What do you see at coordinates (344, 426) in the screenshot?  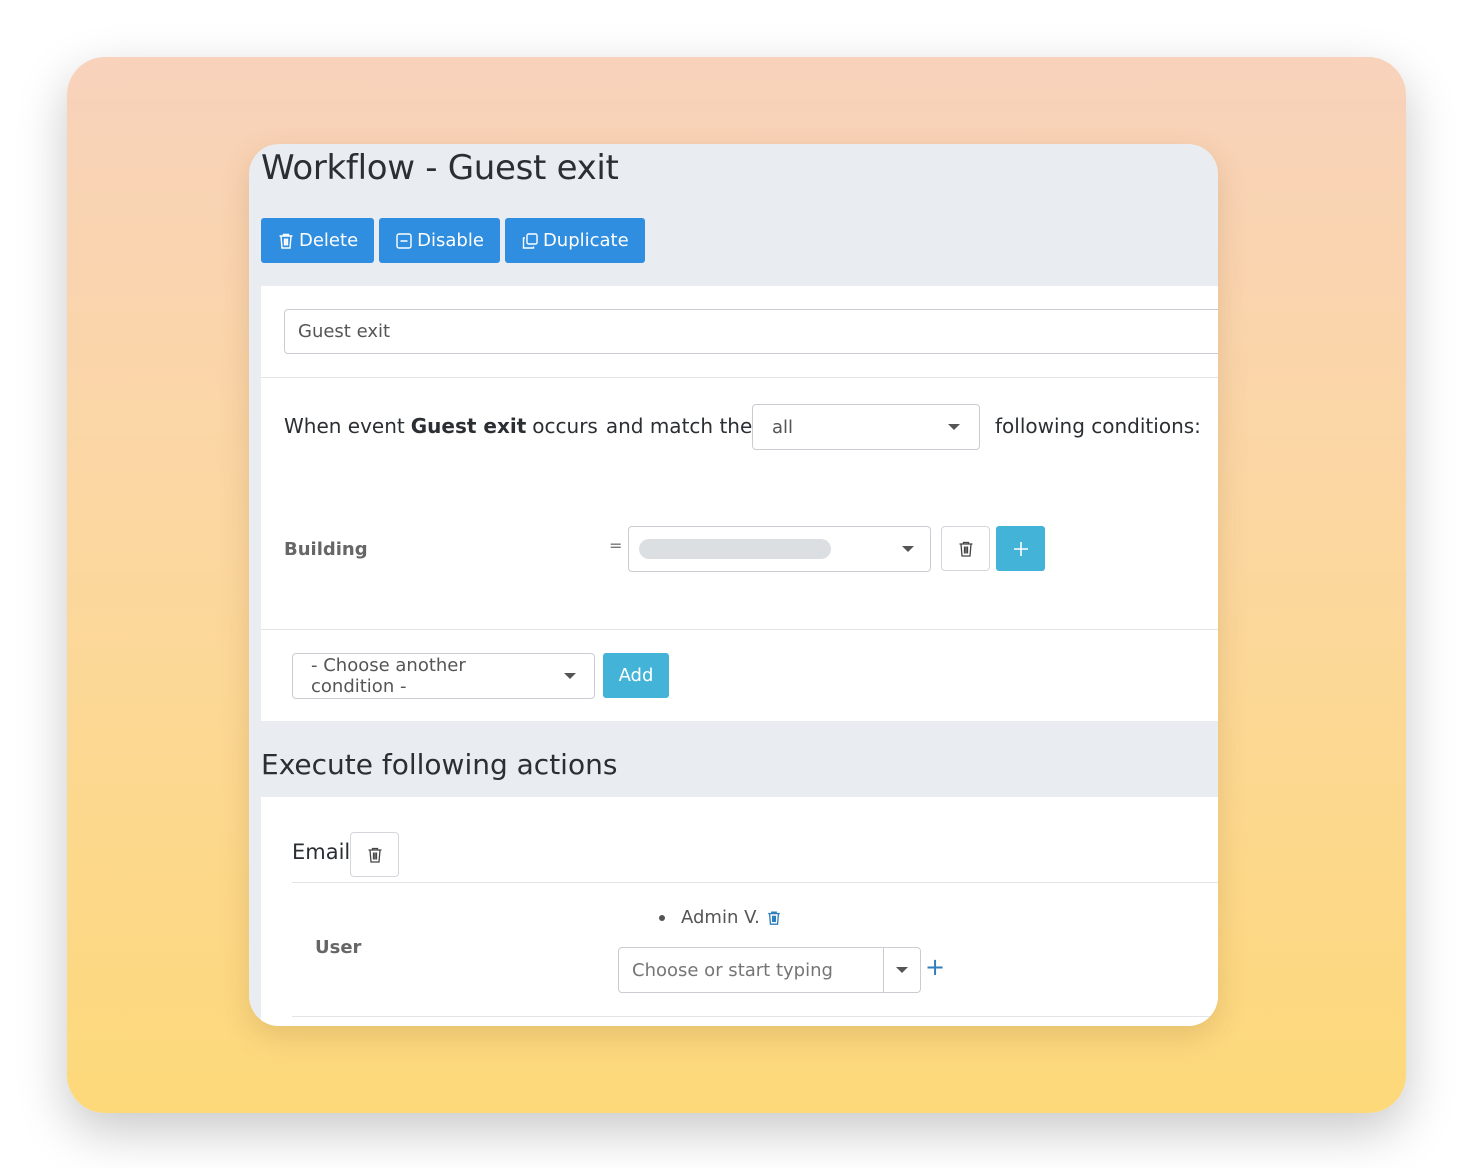 I see `intro-text: When event` at bounding box center [344, 426].